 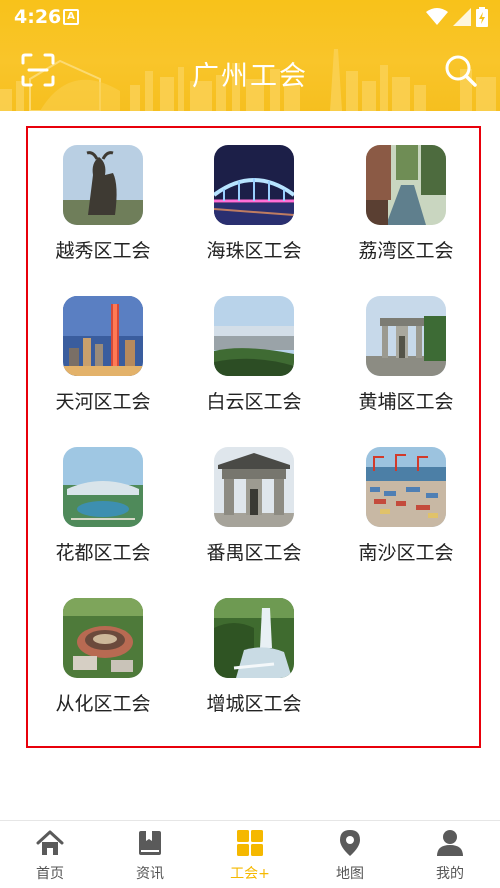 What do you see at coordinates (406, 487) in the screenshot?
I see `container-port-photo` at bounding box center [406, 487].